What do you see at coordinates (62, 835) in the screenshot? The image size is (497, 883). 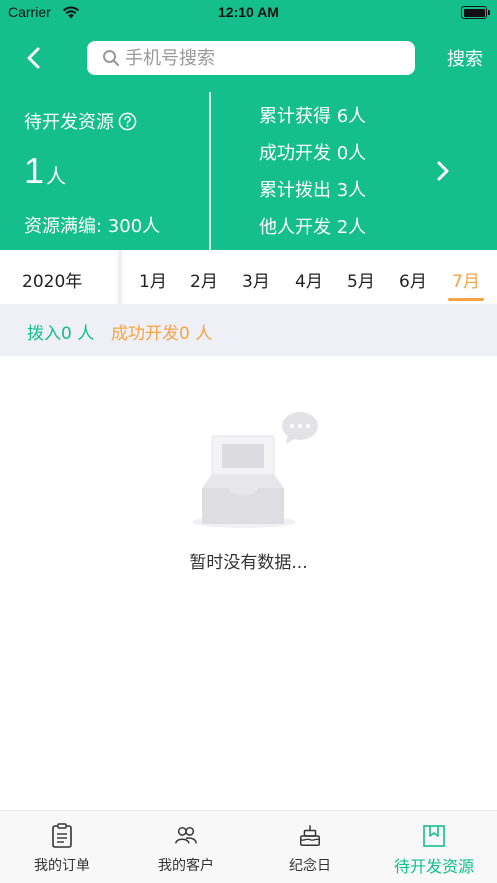 I see `clipboard-icon` at bounding box center [62, 835].